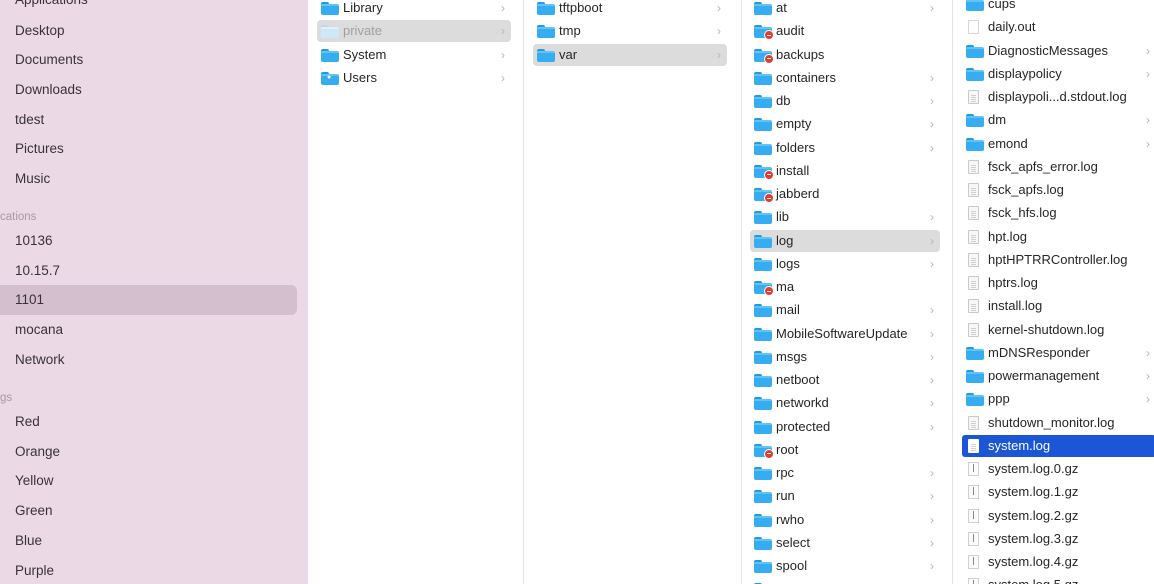  Describe the element at coordinates (1058, 74) in the screenshot. I see `list-item: displaypolicy ›` at that location.